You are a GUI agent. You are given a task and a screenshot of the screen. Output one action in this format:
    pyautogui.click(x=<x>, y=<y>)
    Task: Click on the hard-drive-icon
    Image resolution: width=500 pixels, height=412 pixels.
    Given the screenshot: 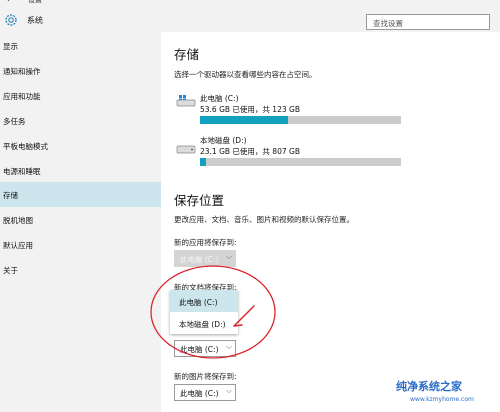 What is the action you would take?
    pyautogui.click(x=186, y=149)
    